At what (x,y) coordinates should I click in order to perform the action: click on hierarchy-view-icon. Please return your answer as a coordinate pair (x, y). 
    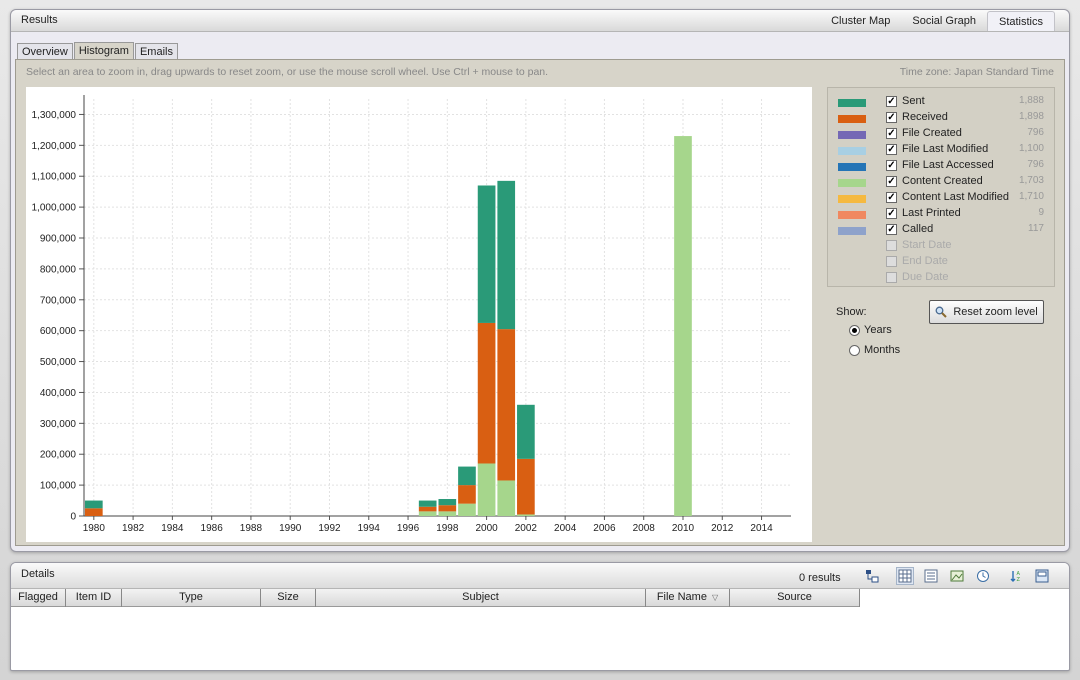
    Looking at the image, I should click on (872, 576).